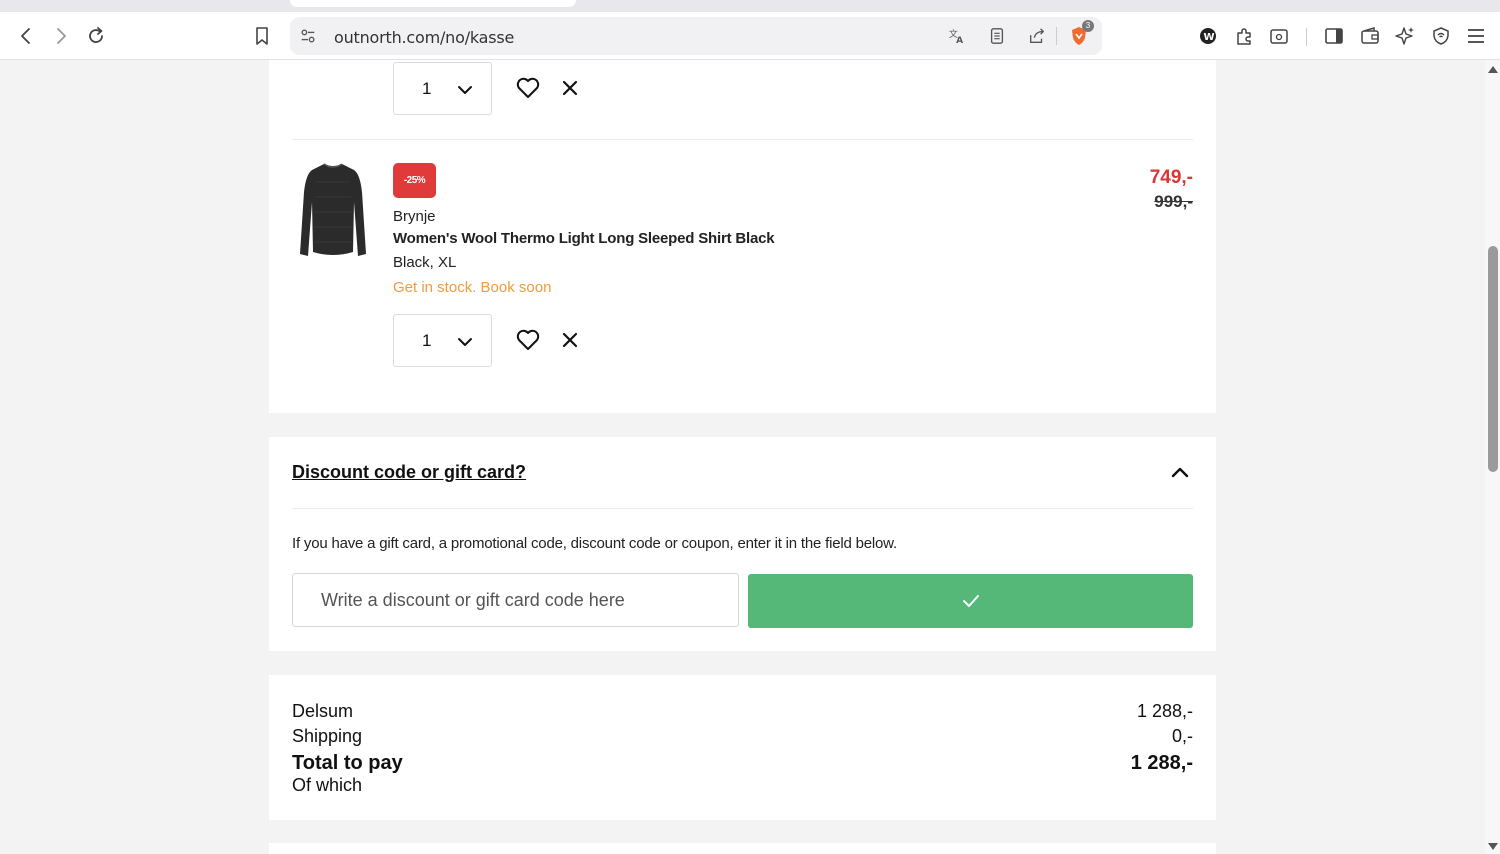 The image size is (1500, 854). I want to click on address-bar: outnorth.com/no/kasse 文A, so click(696, 36).